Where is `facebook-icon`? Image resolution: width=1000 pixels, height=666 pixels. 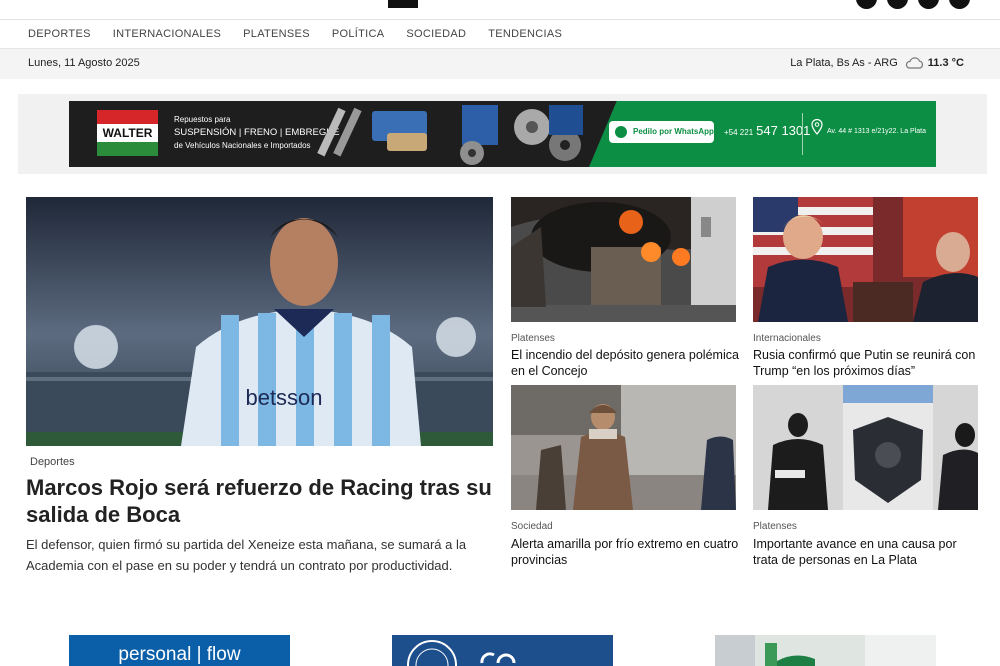
facebook-icon is located at coordinates (866, 4).